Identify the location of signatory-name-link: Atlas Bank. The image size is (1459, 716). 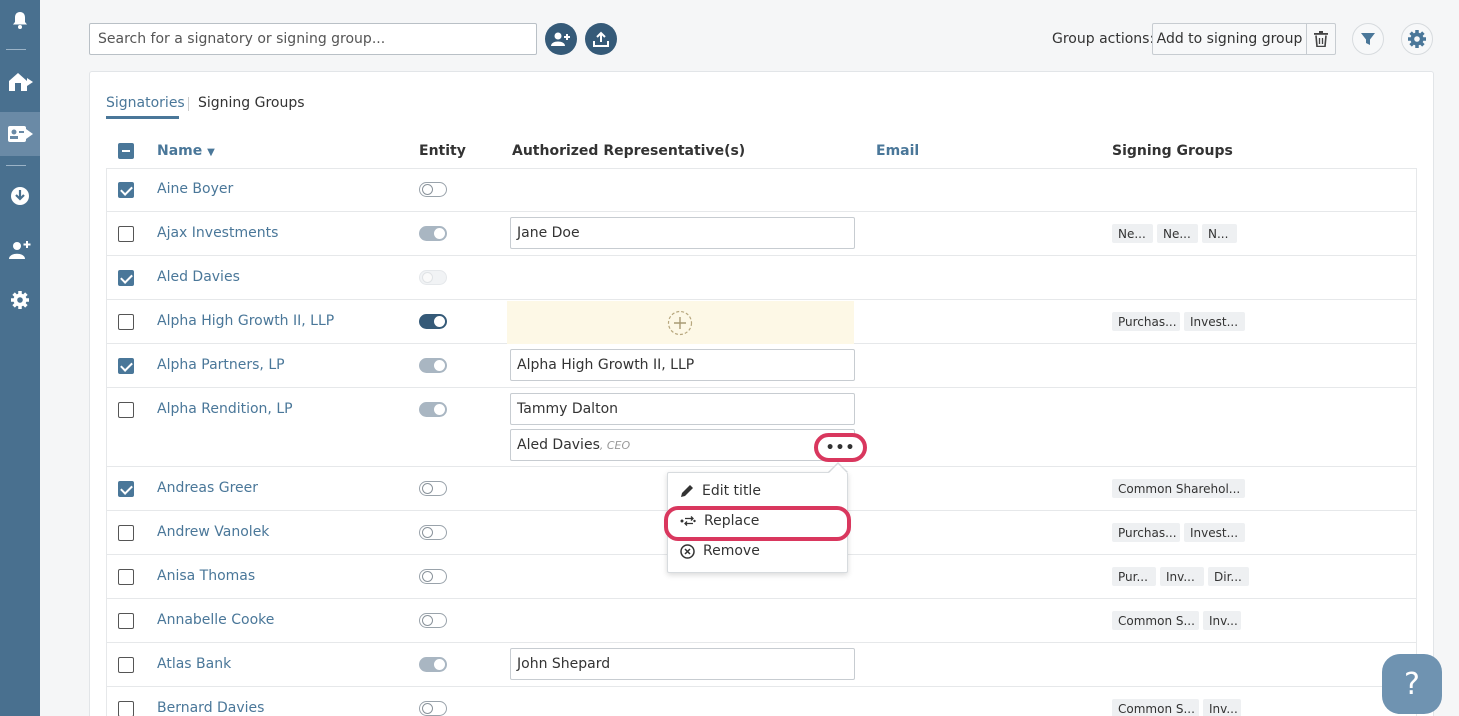
(194, 664).